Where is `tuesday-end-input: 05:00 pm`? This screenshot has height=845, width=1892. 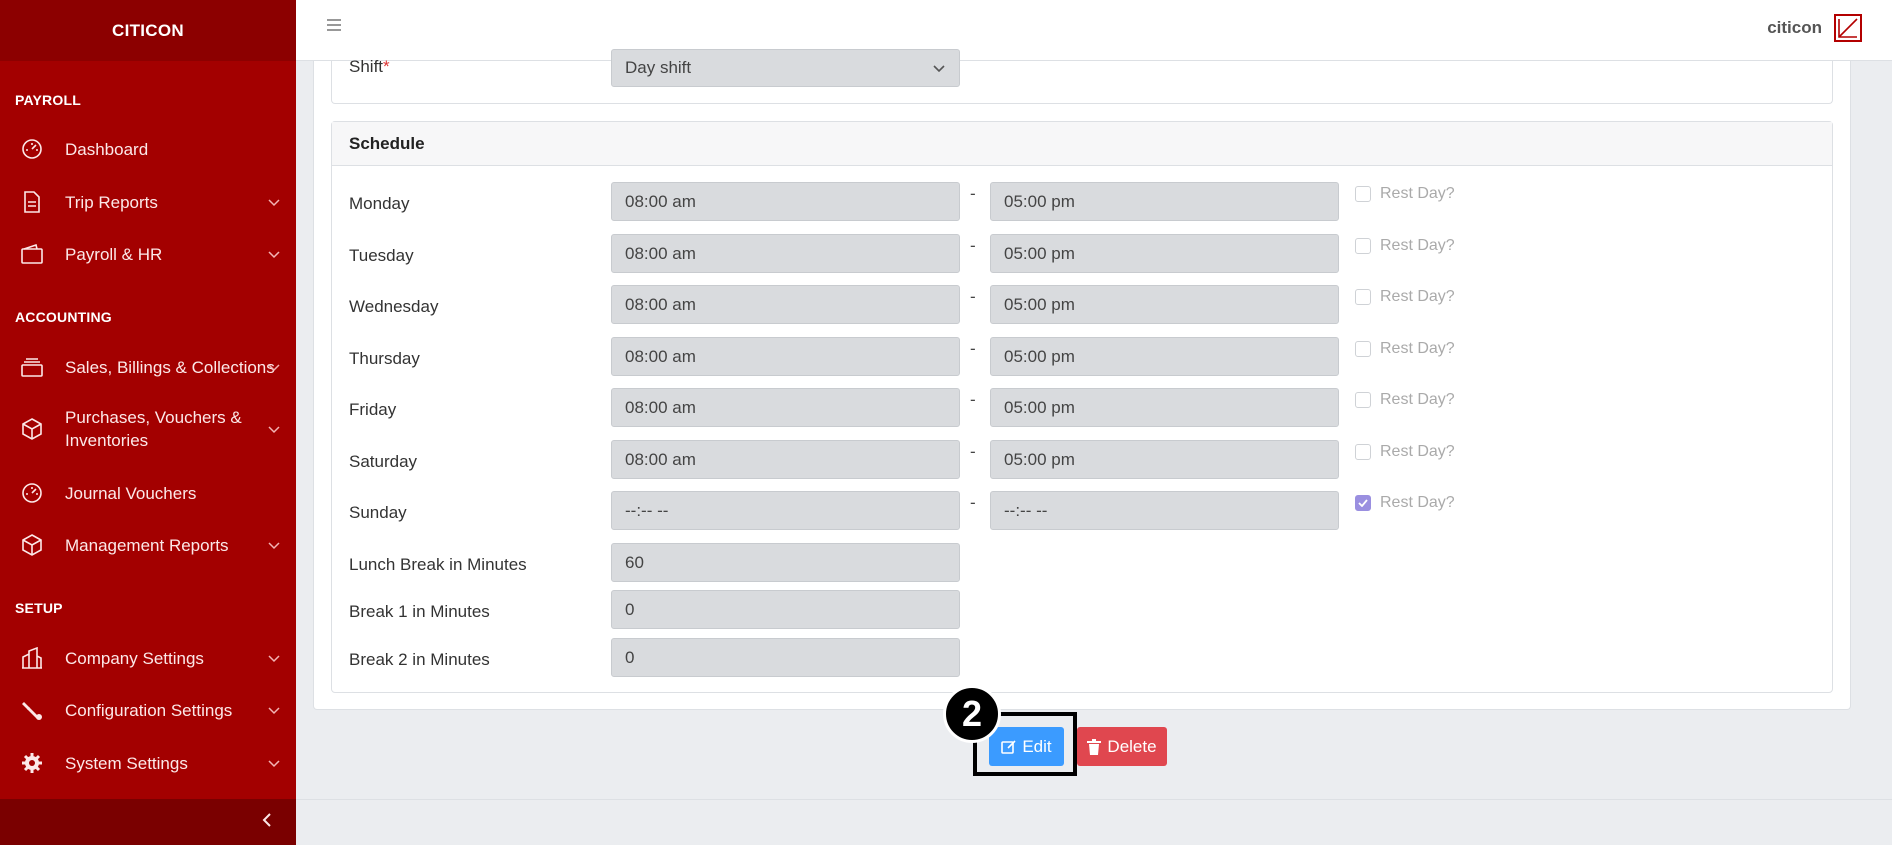
tuesday-end-input: 05:00 pm is located at coordinates (1164, 253).